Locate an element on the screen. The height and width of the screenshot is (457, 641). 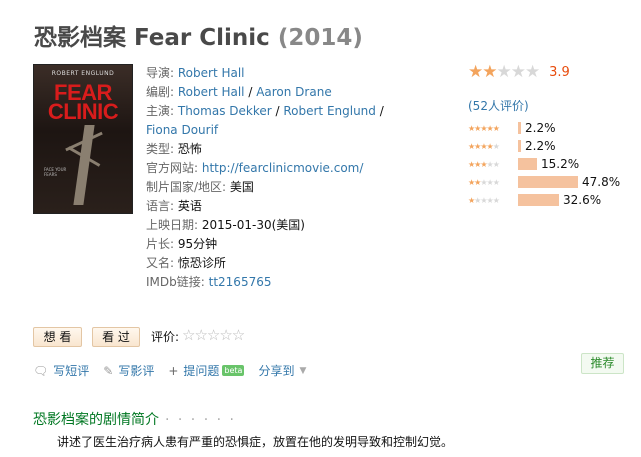
country-value: 美国 is located at coordinates (241, 187).